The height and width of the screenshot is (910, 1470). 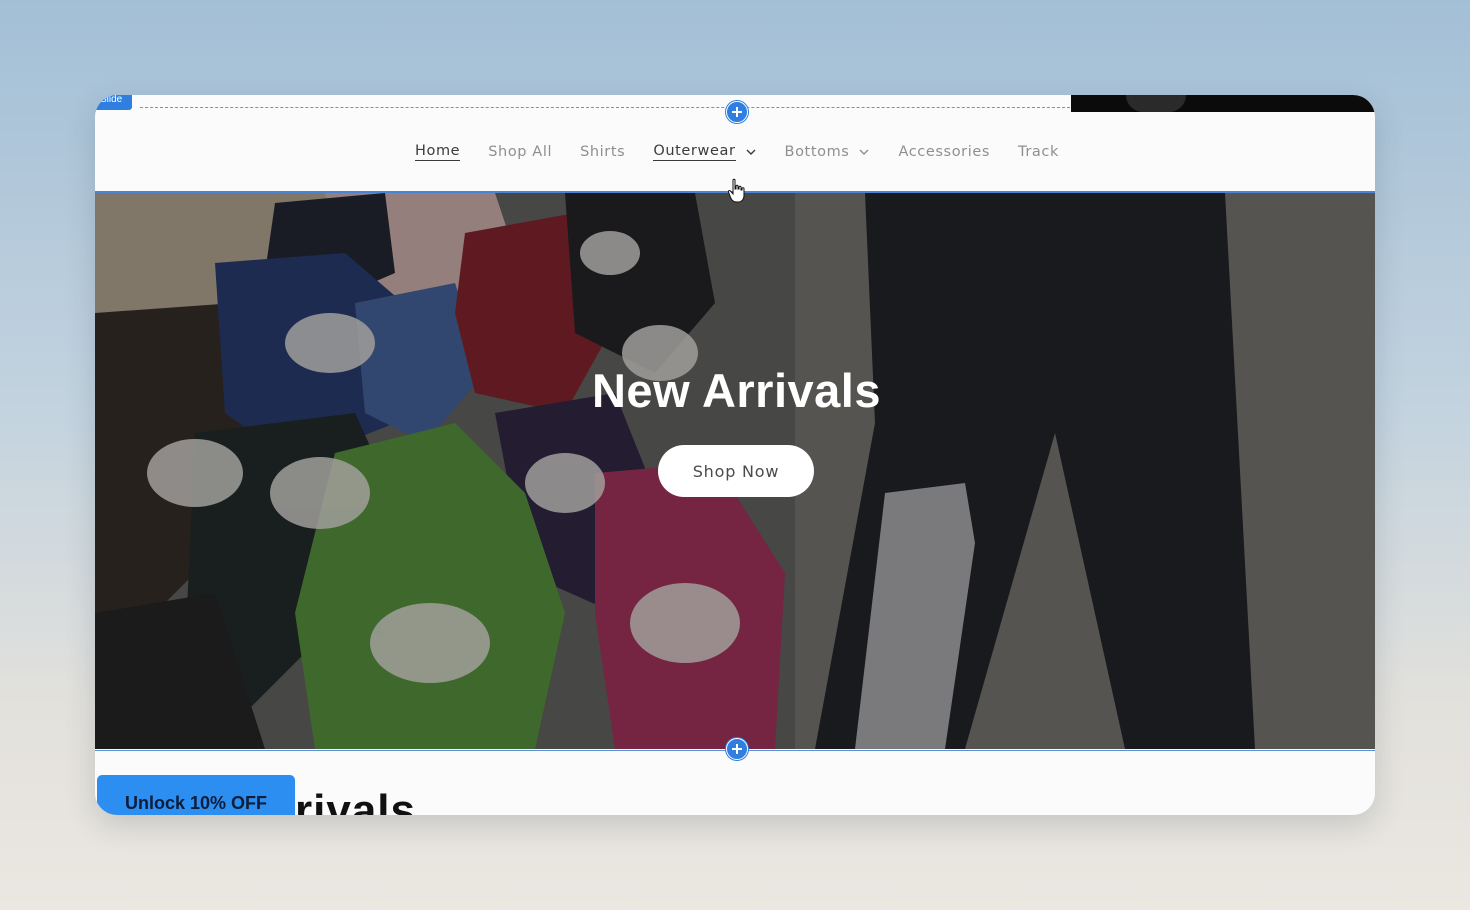 What do you see at coordinates (737, 749) in the screenshot?
I see `add-section-bottom-button` at bounding box center [737, 749].